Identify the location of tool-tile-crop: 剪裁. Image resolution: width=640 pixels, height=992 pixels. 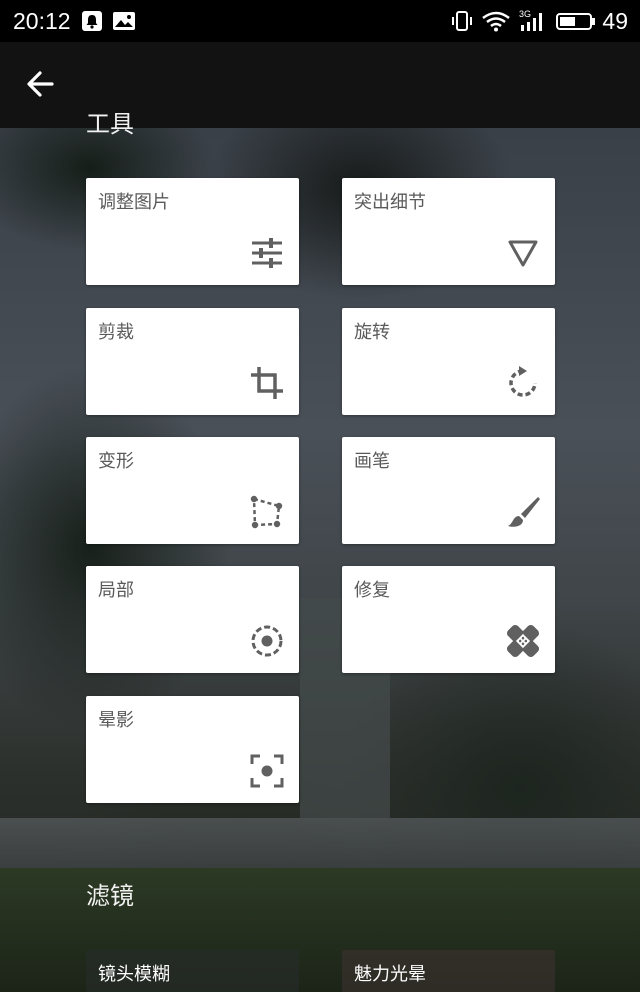
(192, 361).